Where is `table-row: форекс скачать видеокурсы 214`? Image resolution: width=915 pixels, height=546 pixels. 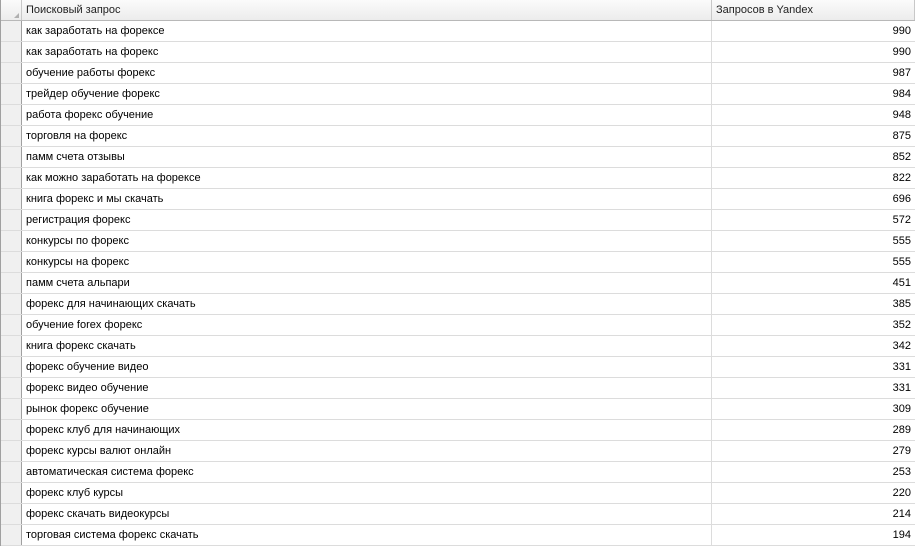
table-row: форекс скачать видеокурсы 214 is located at coordinates (458, 514).